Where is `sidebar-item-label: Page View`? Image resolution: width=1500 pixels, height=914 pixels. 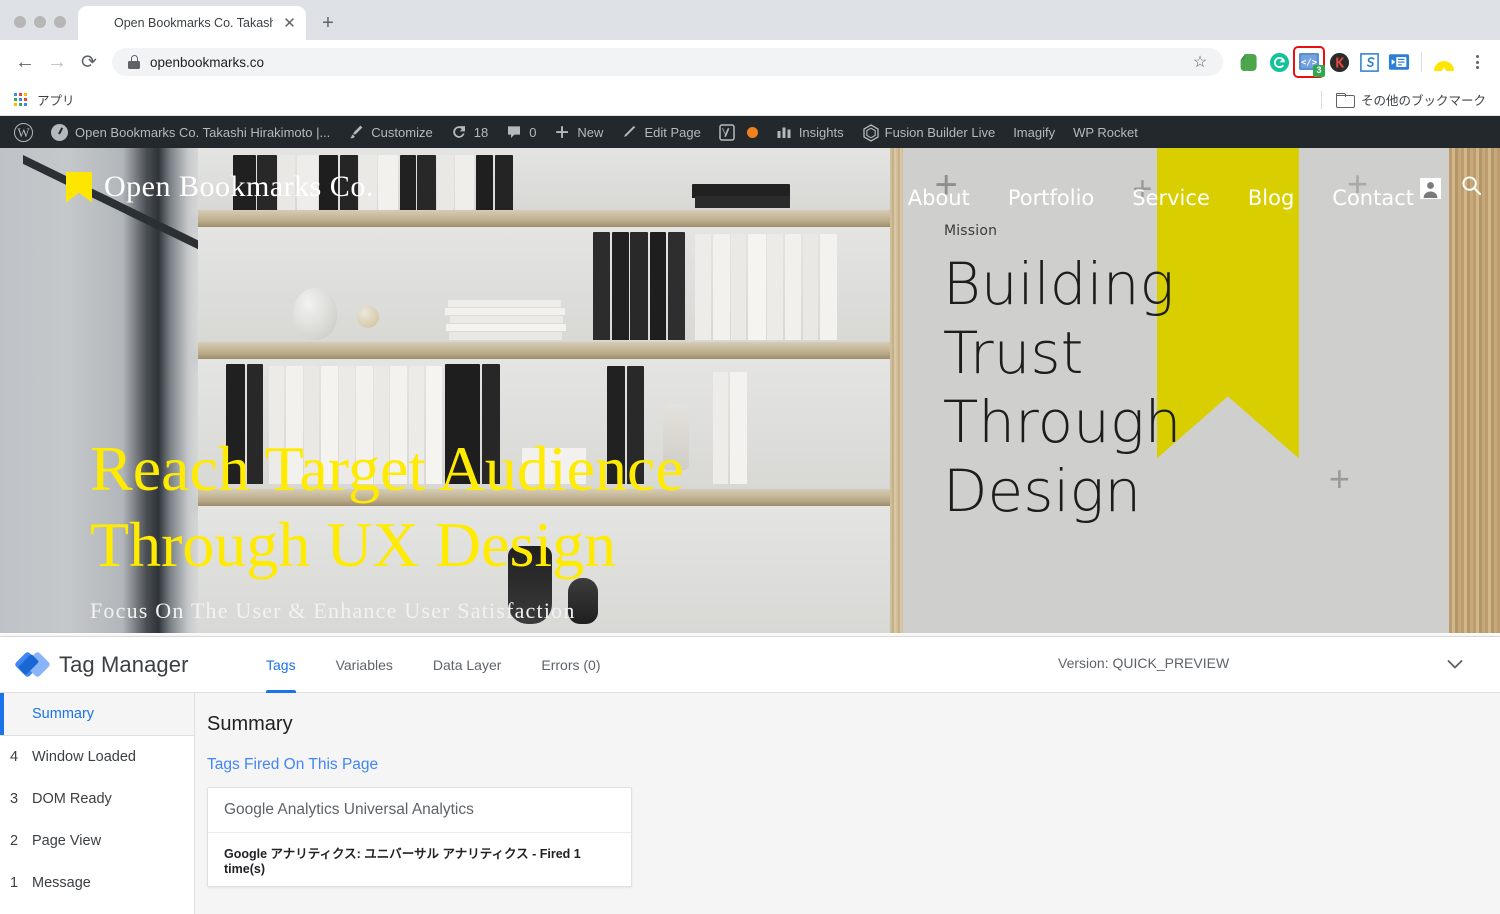 sidebar-item-label: Page View is located at coordinates (67, 841).